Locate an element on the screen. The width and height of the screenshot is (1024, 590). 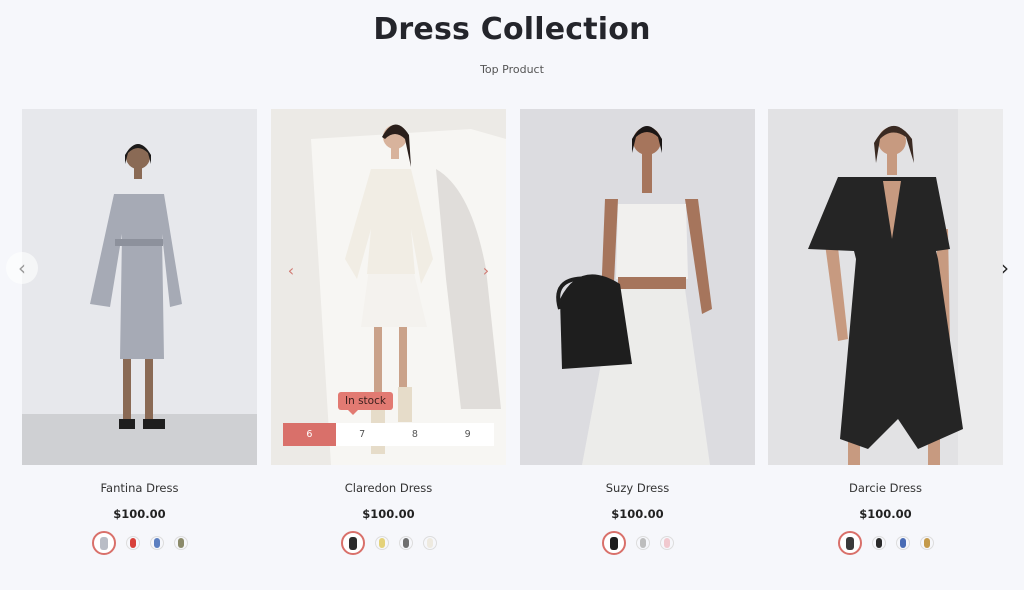
chevron-left-icon: ‹ is located at coordinates (22, 268).